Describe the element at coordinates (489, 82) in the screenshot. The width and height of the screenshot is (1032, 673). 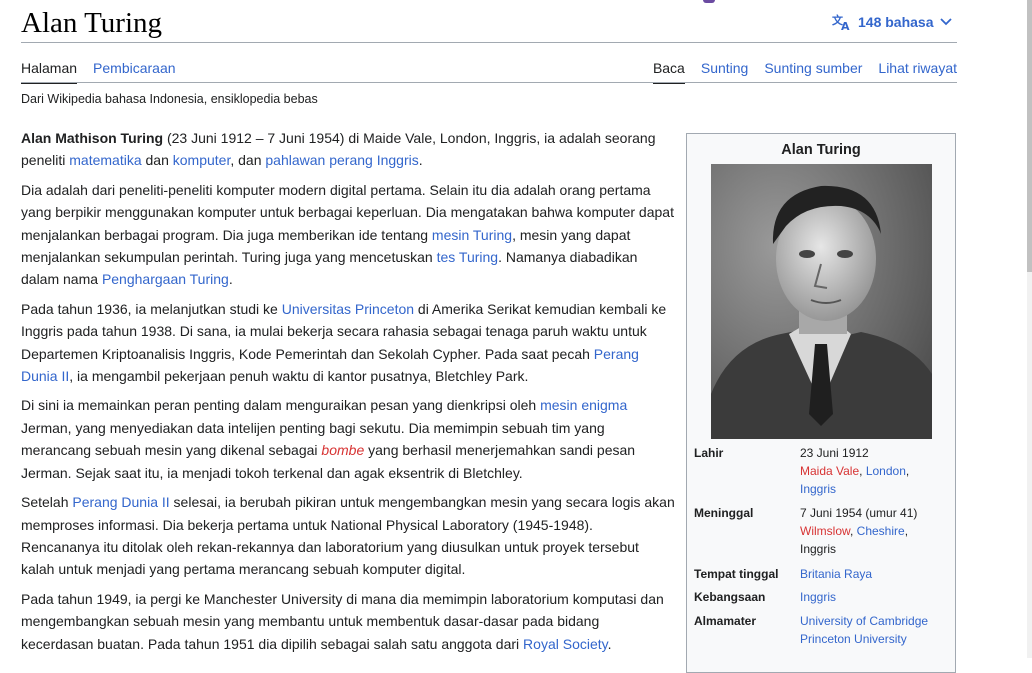
I see `tabs-divider` at that location.